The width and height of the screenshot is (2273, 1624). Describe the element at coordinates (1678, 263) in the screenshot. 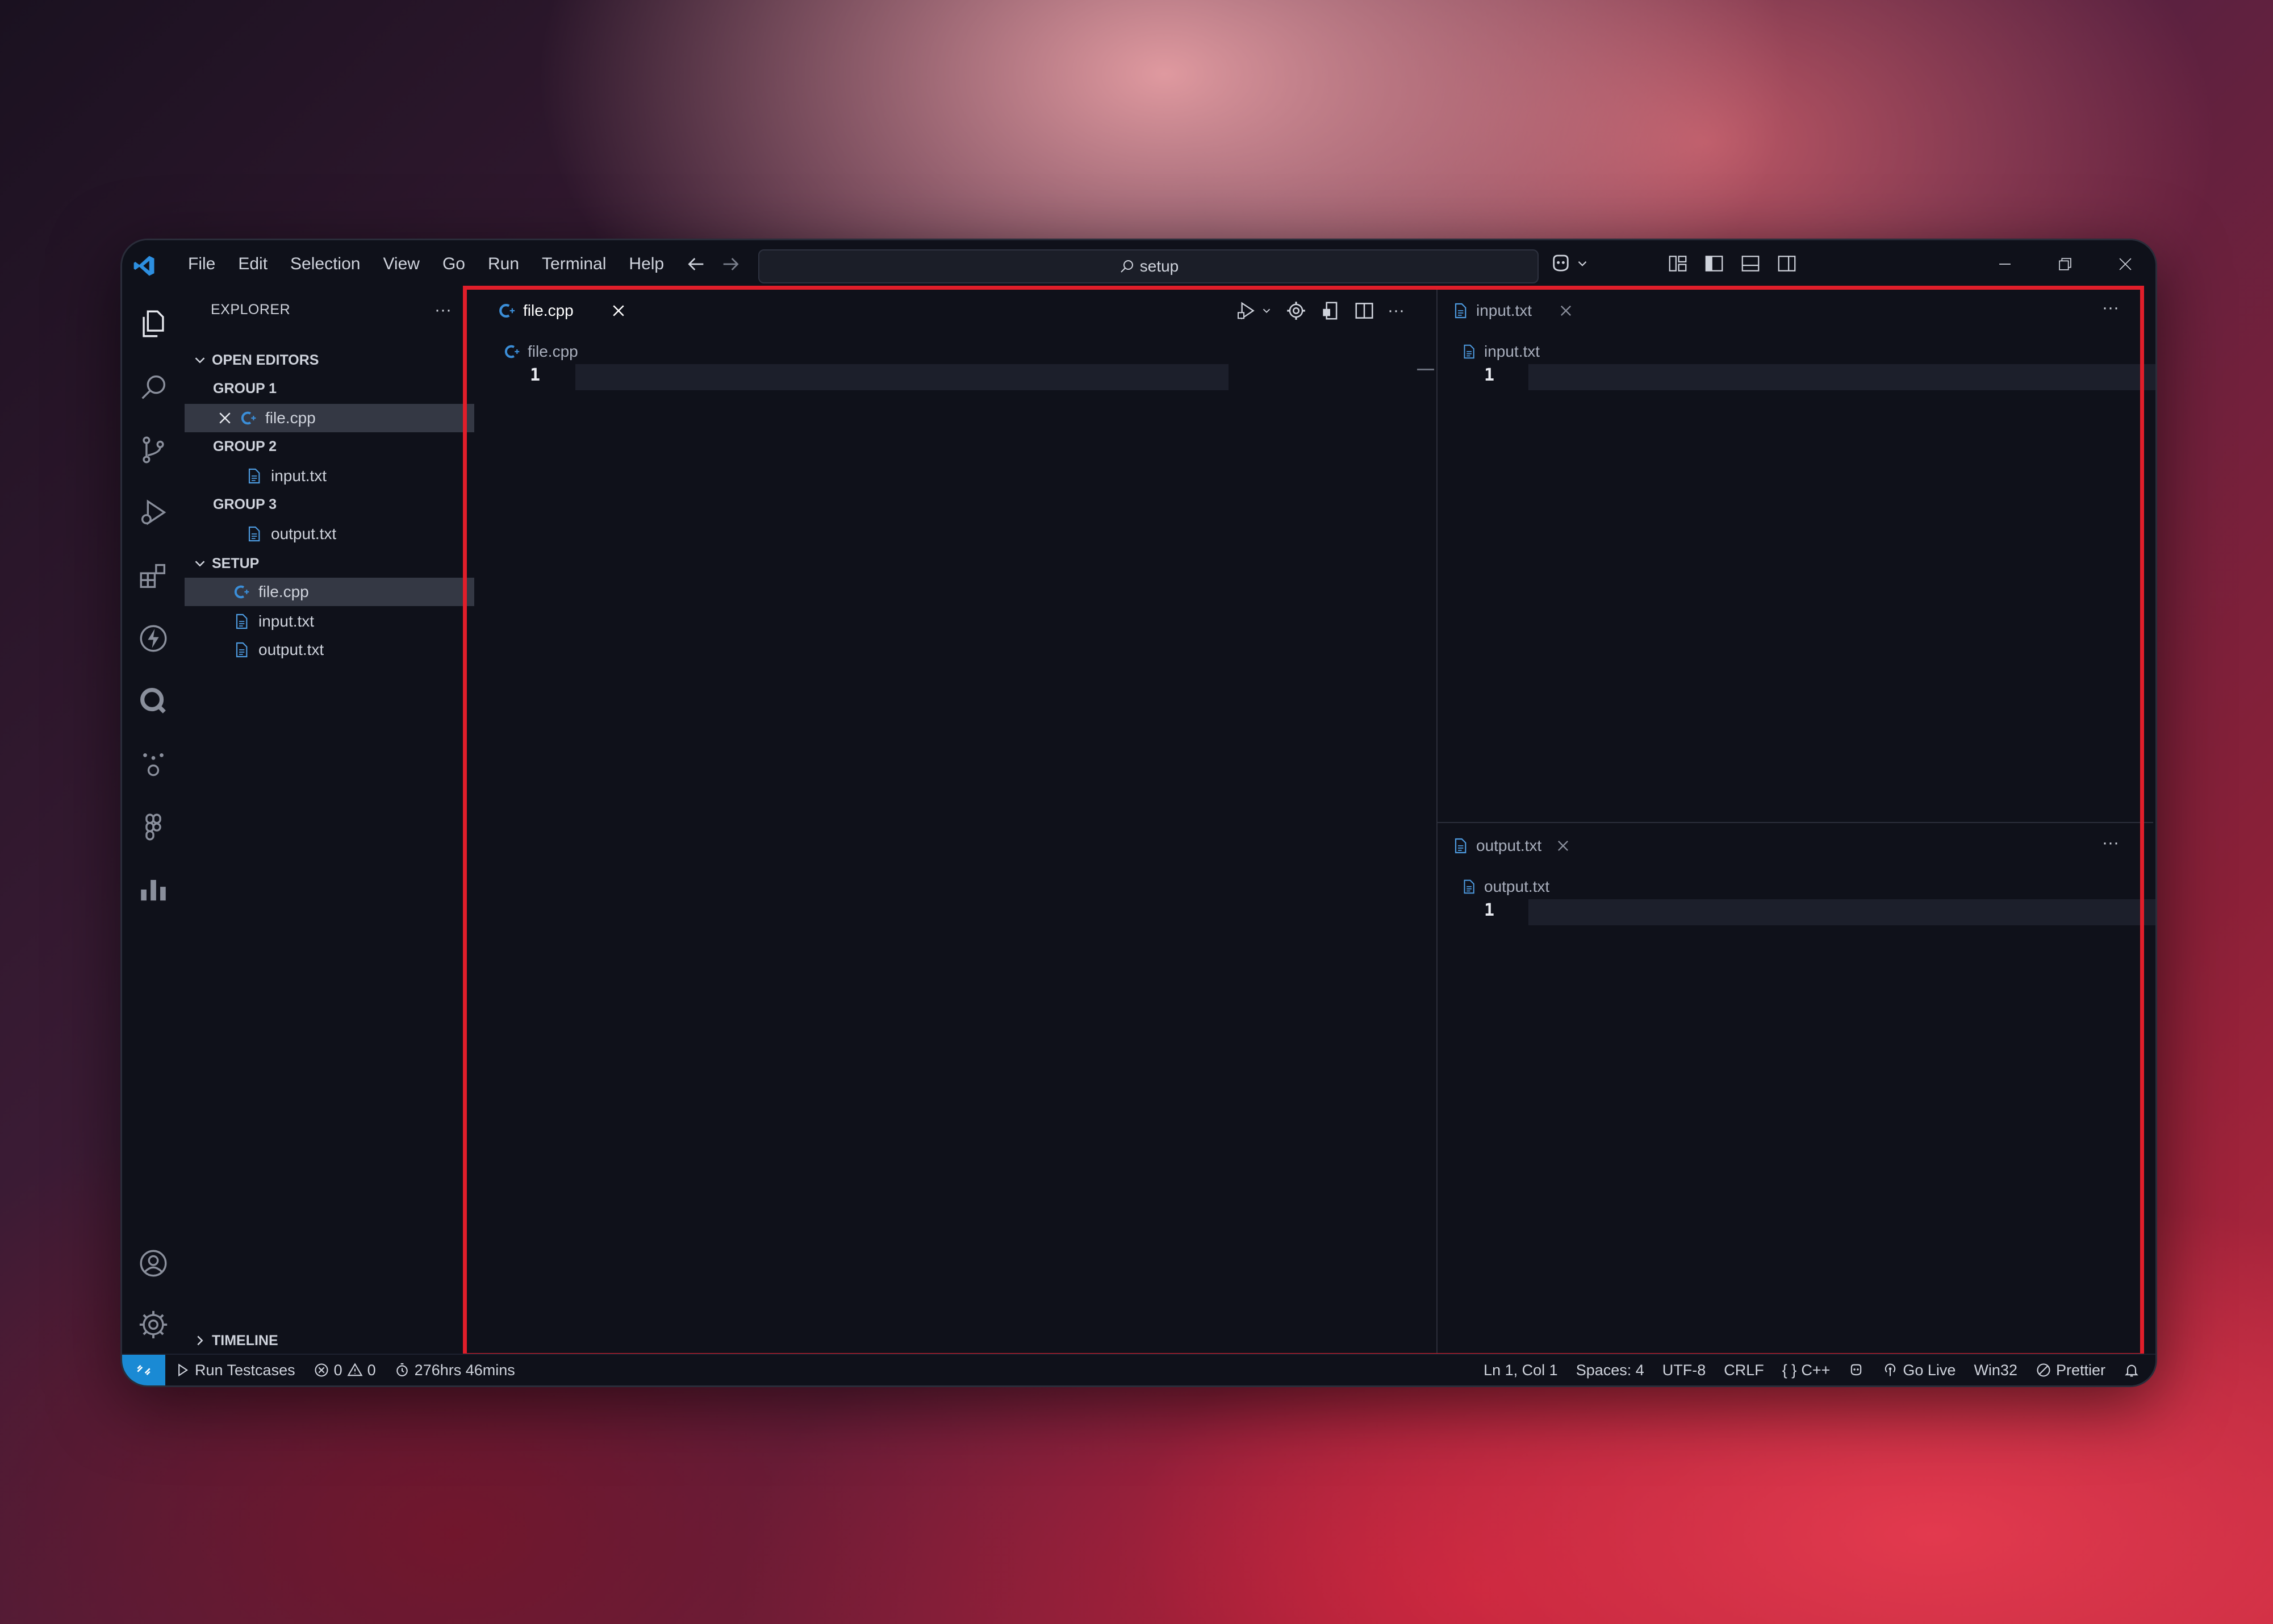

I see `customize-layout-icon` at that location.